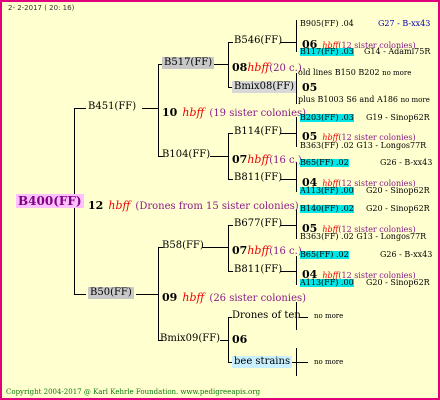 The image size is (440, 400). I want to click on root-node: B400(FF), so click(50, 201).